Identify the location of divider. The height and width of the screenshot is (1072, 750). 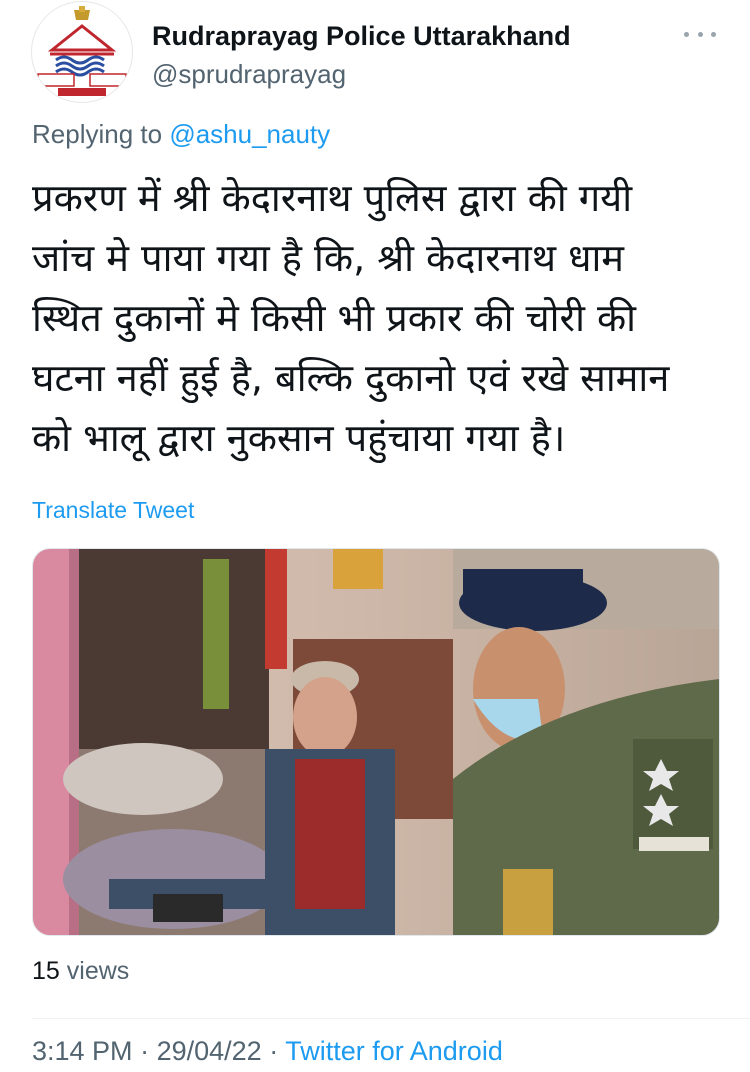
(391, 1018).